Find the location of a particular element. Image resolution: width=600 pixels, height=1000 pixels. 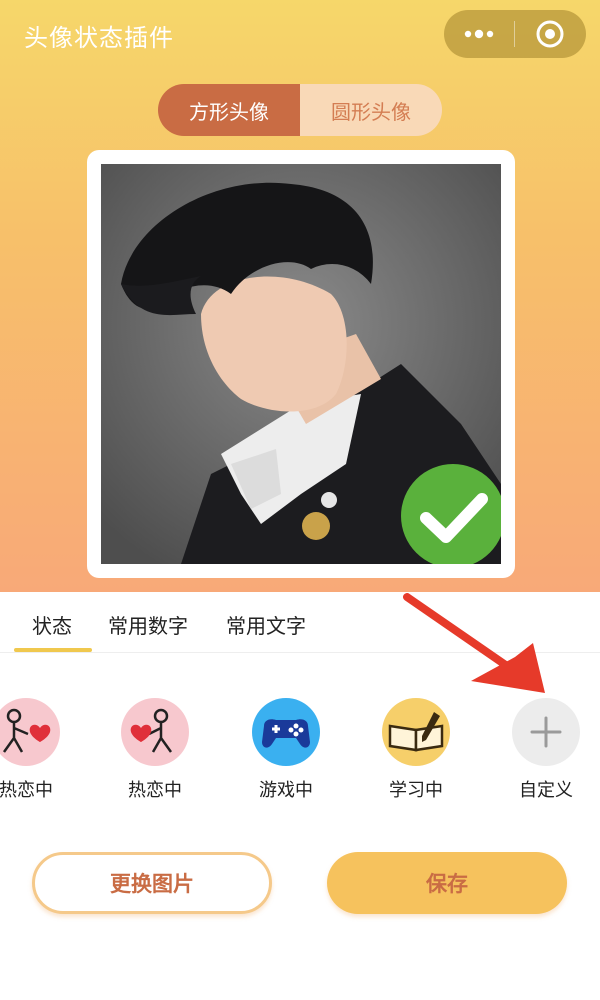

status-item-custom: 自定义 is located at coordinates (546, 746).